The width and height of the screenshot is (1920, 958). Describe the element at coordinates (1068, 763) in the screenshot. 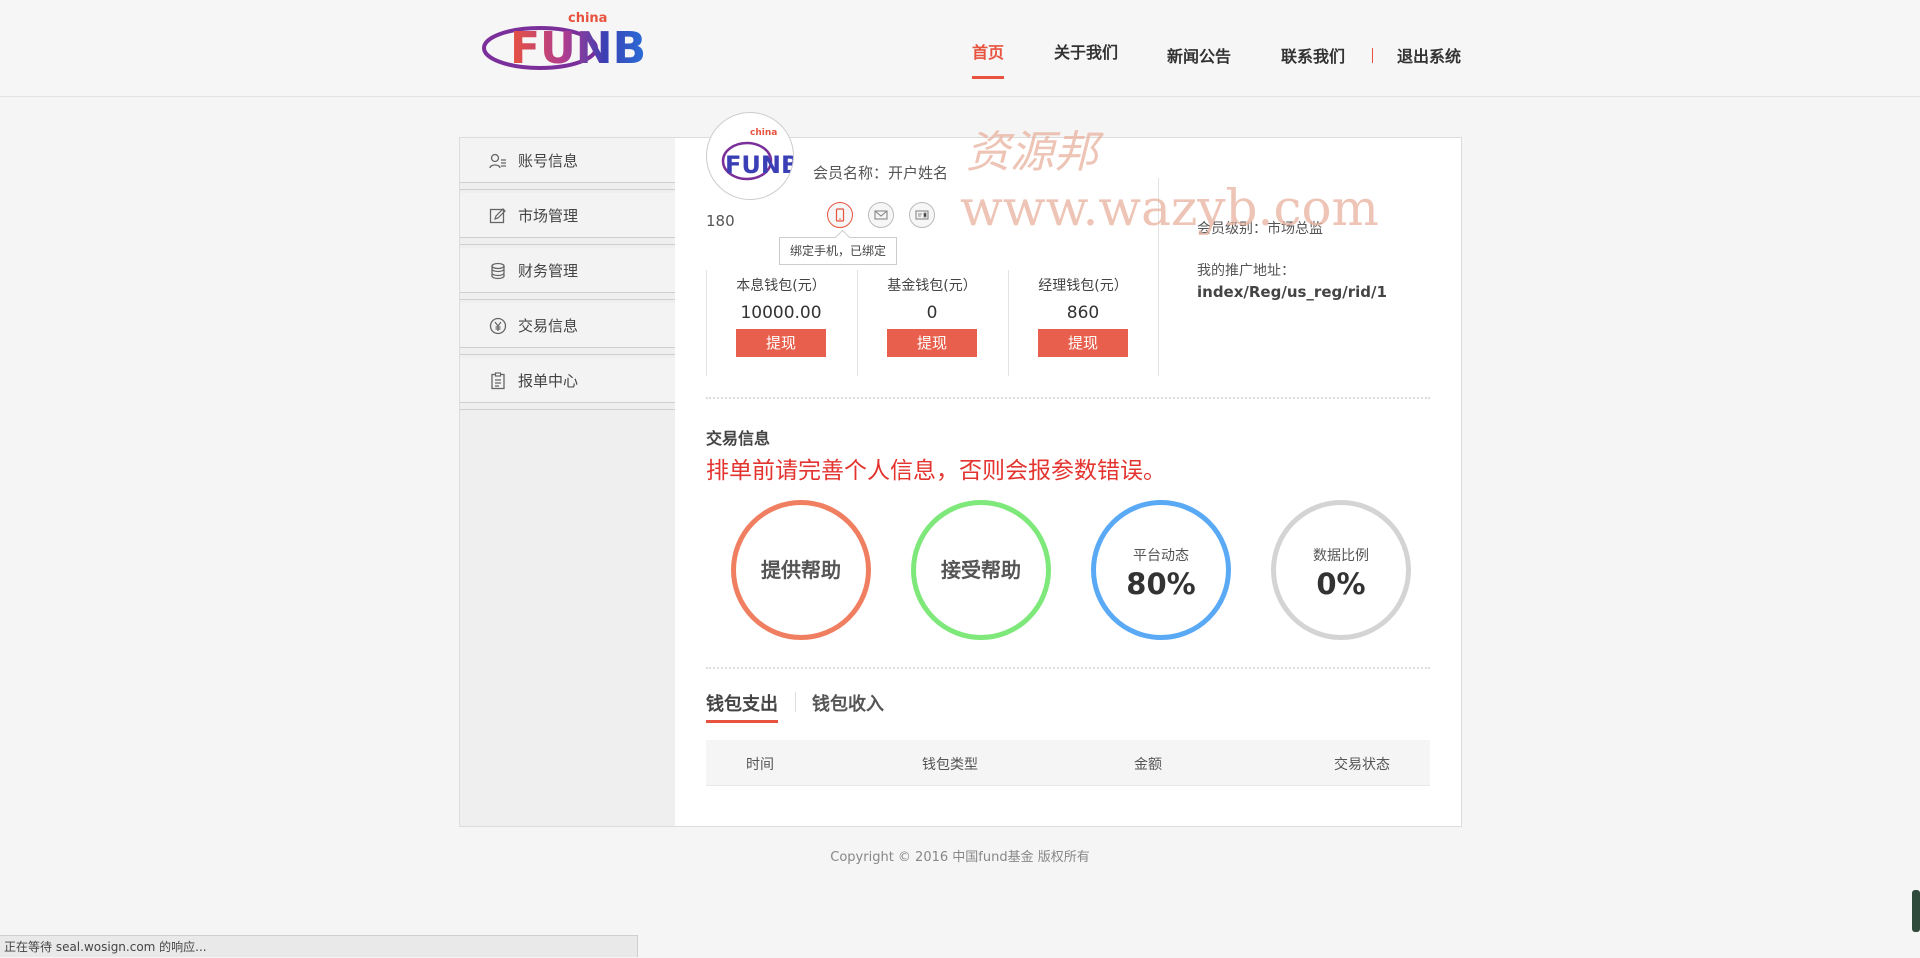

I see `table-header: 时间 钱包类型 金额 交易状态` at that location.